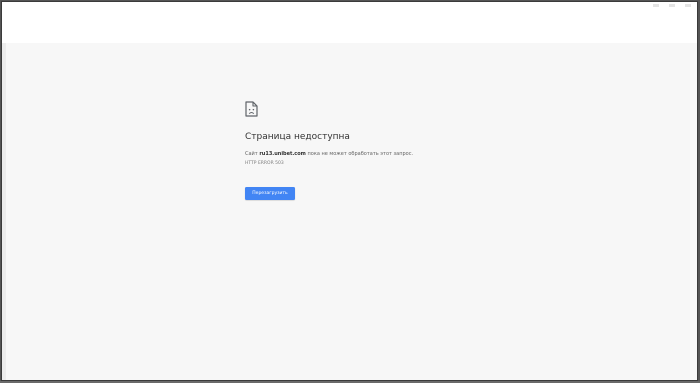  Describe the element at coordinates (297, 137) in the screenshot. I see `error-title: Страница недоступна` at that location.